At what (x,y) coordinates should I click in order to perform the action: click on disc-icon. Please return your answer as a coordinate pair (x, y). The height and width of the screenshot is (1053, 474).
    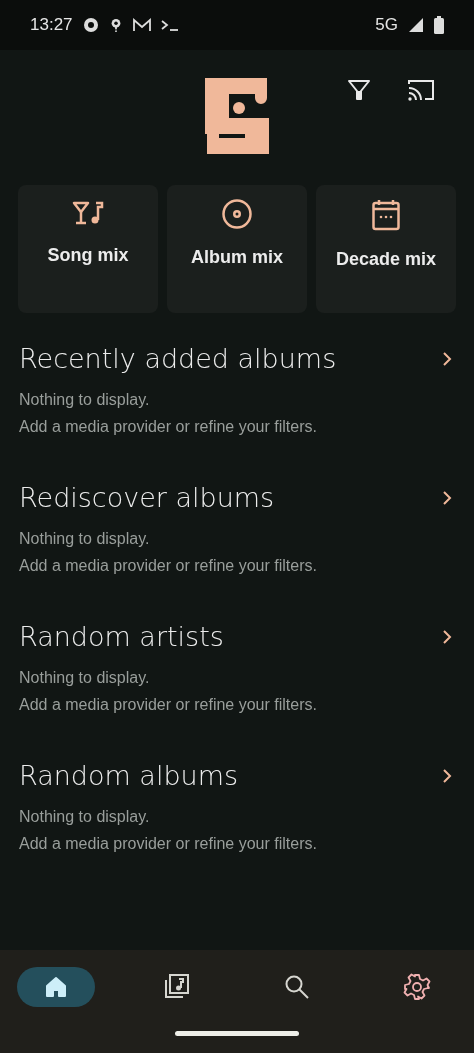
    Looking at the image, I should click on (237, 214).